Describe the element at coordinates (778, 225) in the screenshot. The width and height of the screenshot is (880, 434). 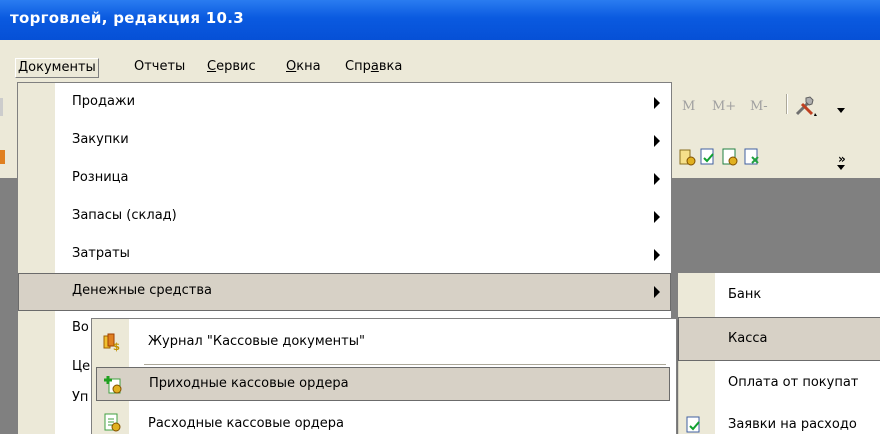
I see `workspace-background-right` at that location.